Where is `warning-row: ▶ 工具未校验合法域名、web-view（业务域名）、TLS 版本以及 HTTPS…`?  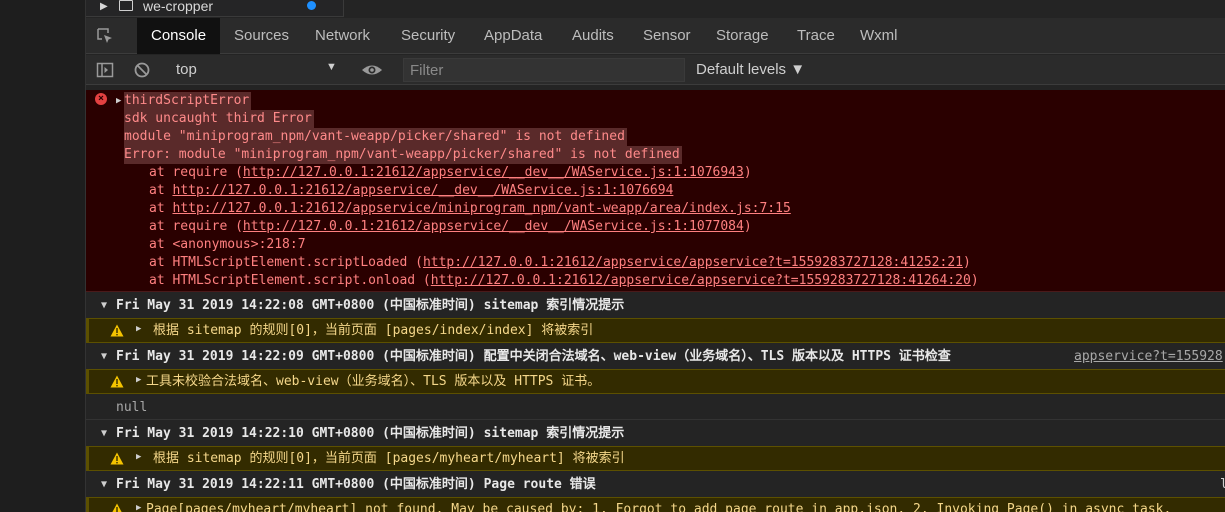 warning-row: ▶ 工具未校验合法域名、web-view（业务域名）、TLS 版本以及 HTTPS… is located at coordinates (655, 381).